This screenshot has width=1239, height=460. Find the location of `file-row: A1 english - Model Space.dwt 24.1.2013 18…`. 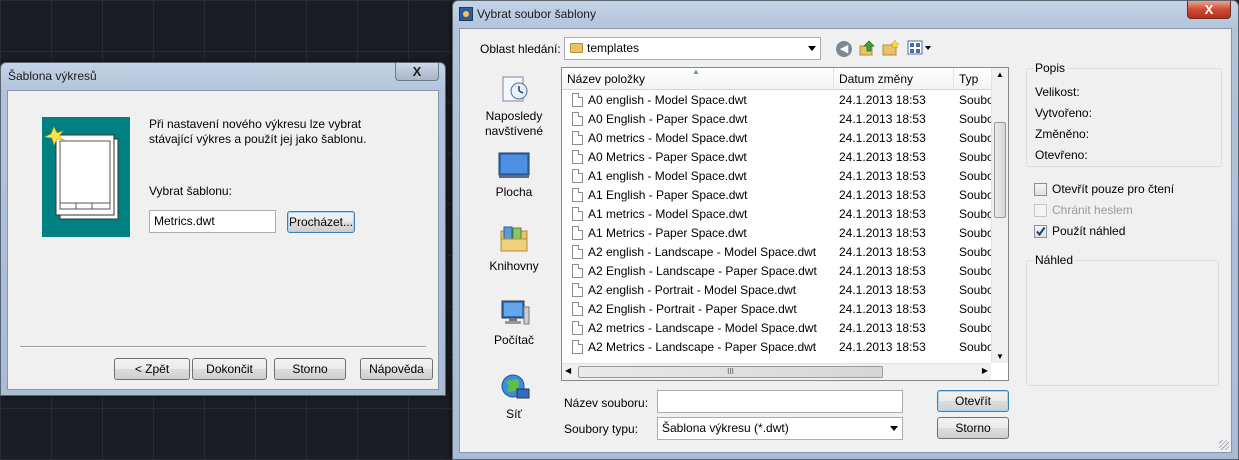

file-row: A1 english - Model Space.dwt 24.1.2013 18… is located at coordinates (777, 176).